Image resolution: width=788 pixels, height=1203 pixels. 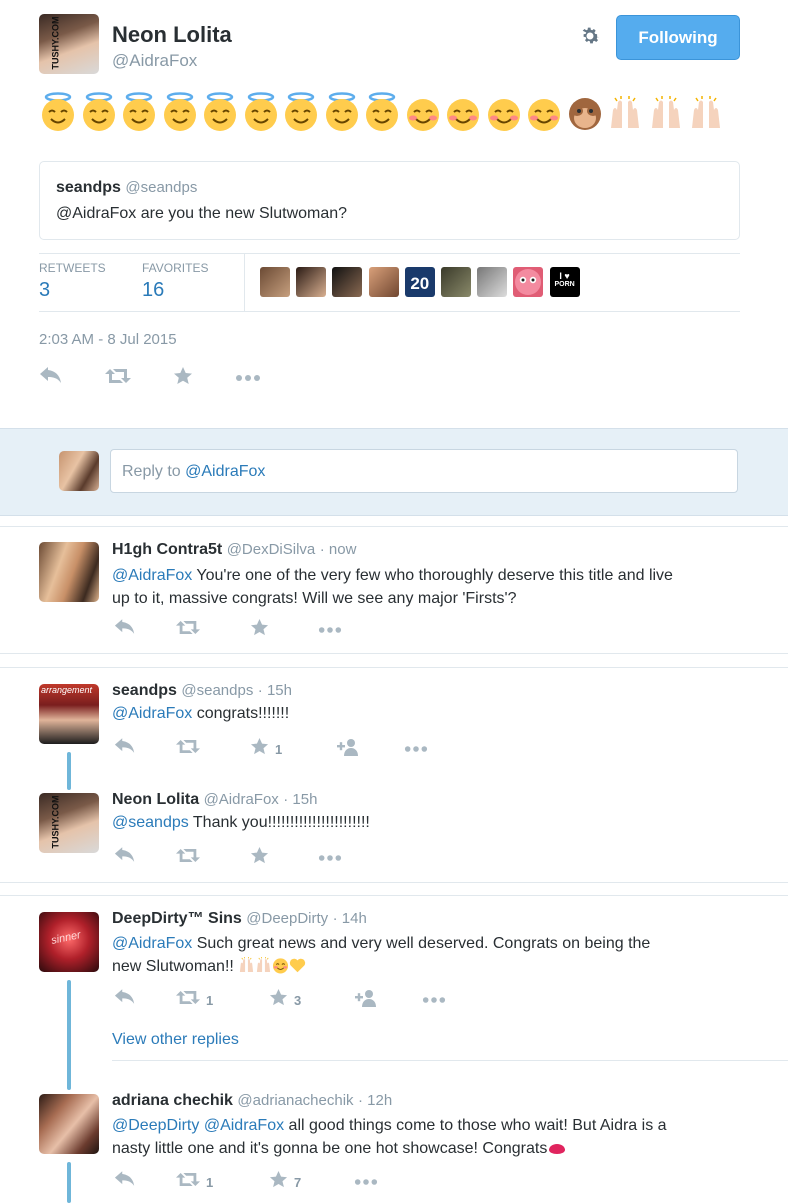 What do you see at coordinates (153, 290) in the screenshot?
I see `favorites-count: 16` at bounding box center [153, 290].